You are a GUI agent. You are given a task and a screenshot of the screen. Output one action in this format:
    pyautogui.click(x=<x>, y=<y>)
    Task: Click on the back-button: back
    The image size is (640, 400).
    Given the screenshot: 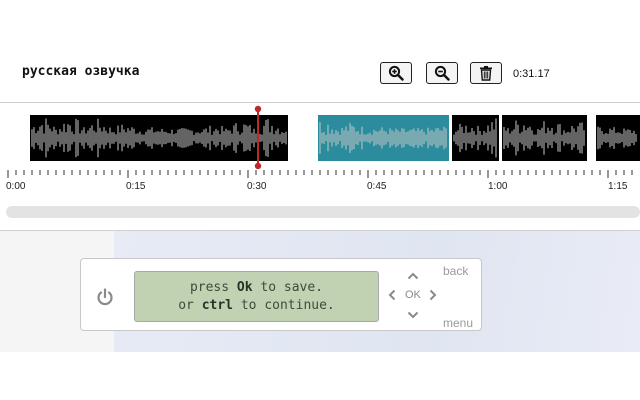 What is the action you would take?
    pyautogui.click(x=455, y=271)
    